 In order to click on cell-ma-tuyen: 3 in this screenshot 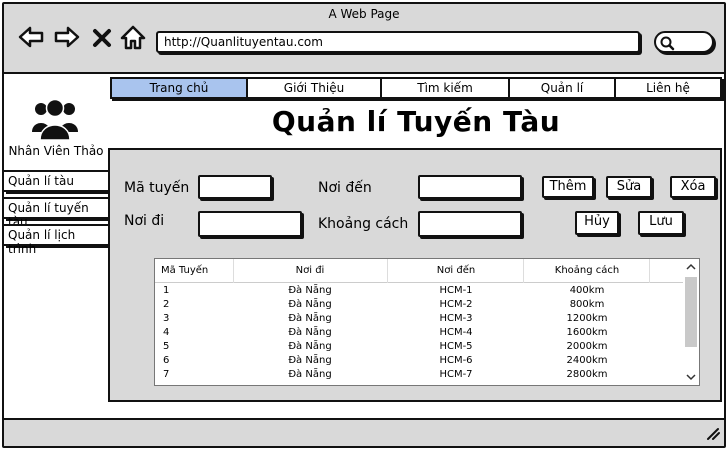, I will do `click(166, 318)`.